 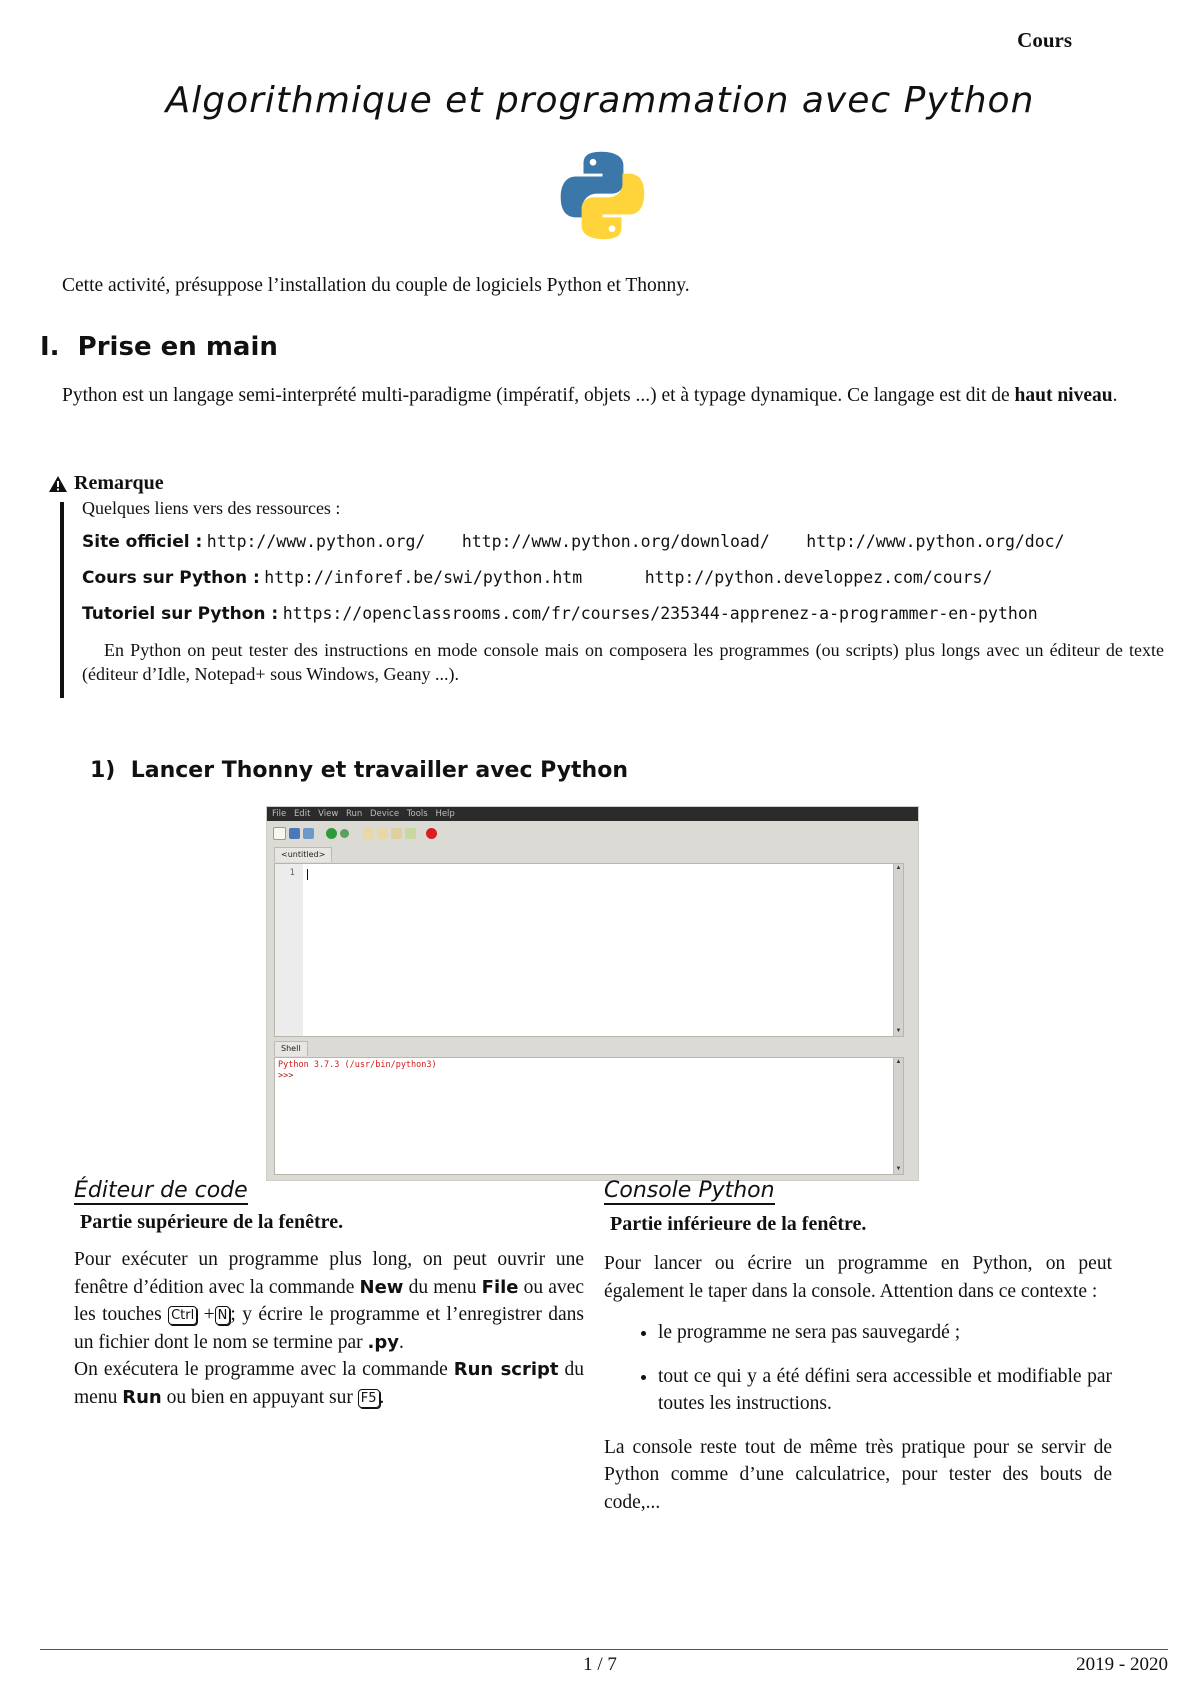 What do you see at coordinates (616, 541) in the screenshot?
I see `resource-link: http://www.python.org/download/` at bounding box center [616, 541].